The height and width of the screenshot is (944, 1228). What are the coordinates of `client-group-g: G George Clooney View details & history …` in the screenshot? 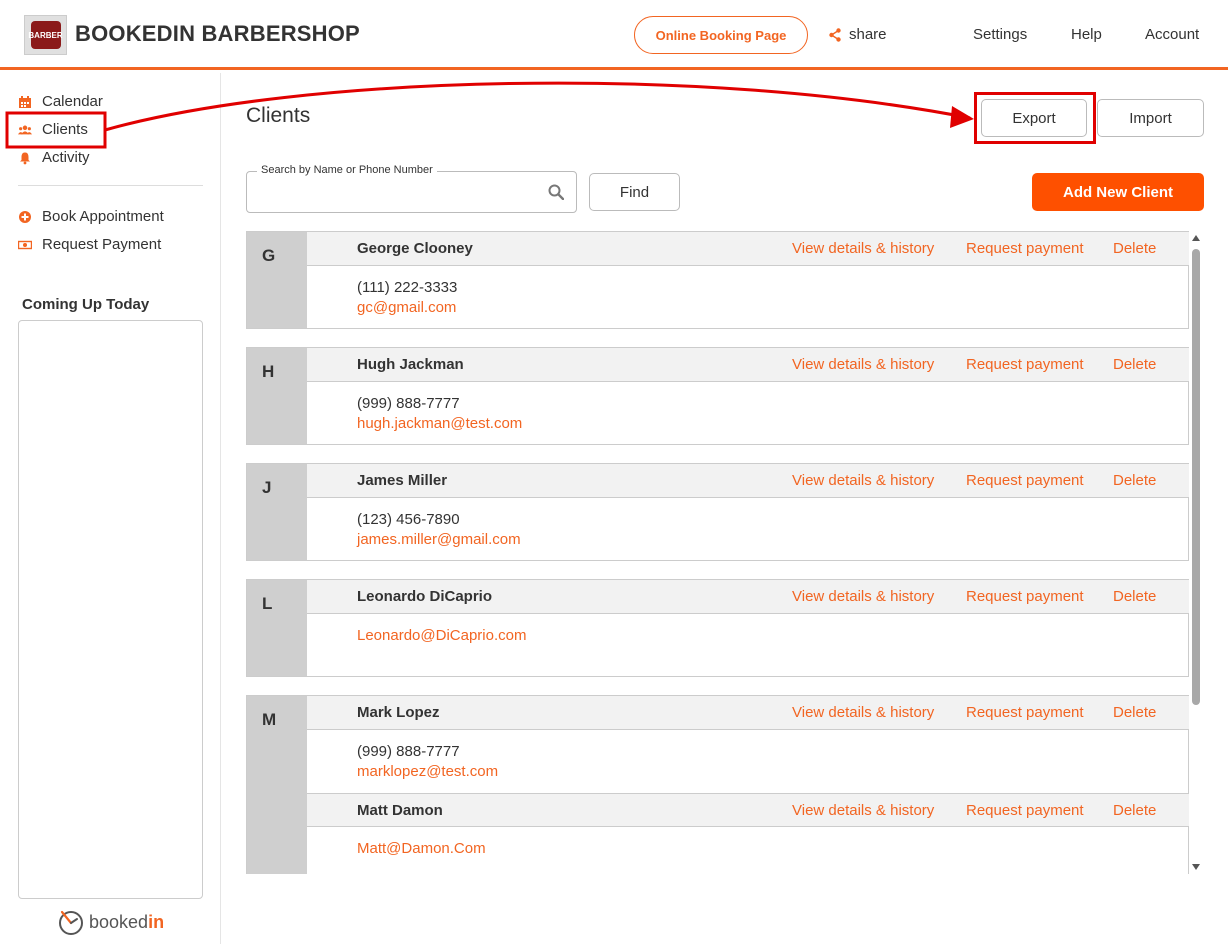 It's located at (717, 280).